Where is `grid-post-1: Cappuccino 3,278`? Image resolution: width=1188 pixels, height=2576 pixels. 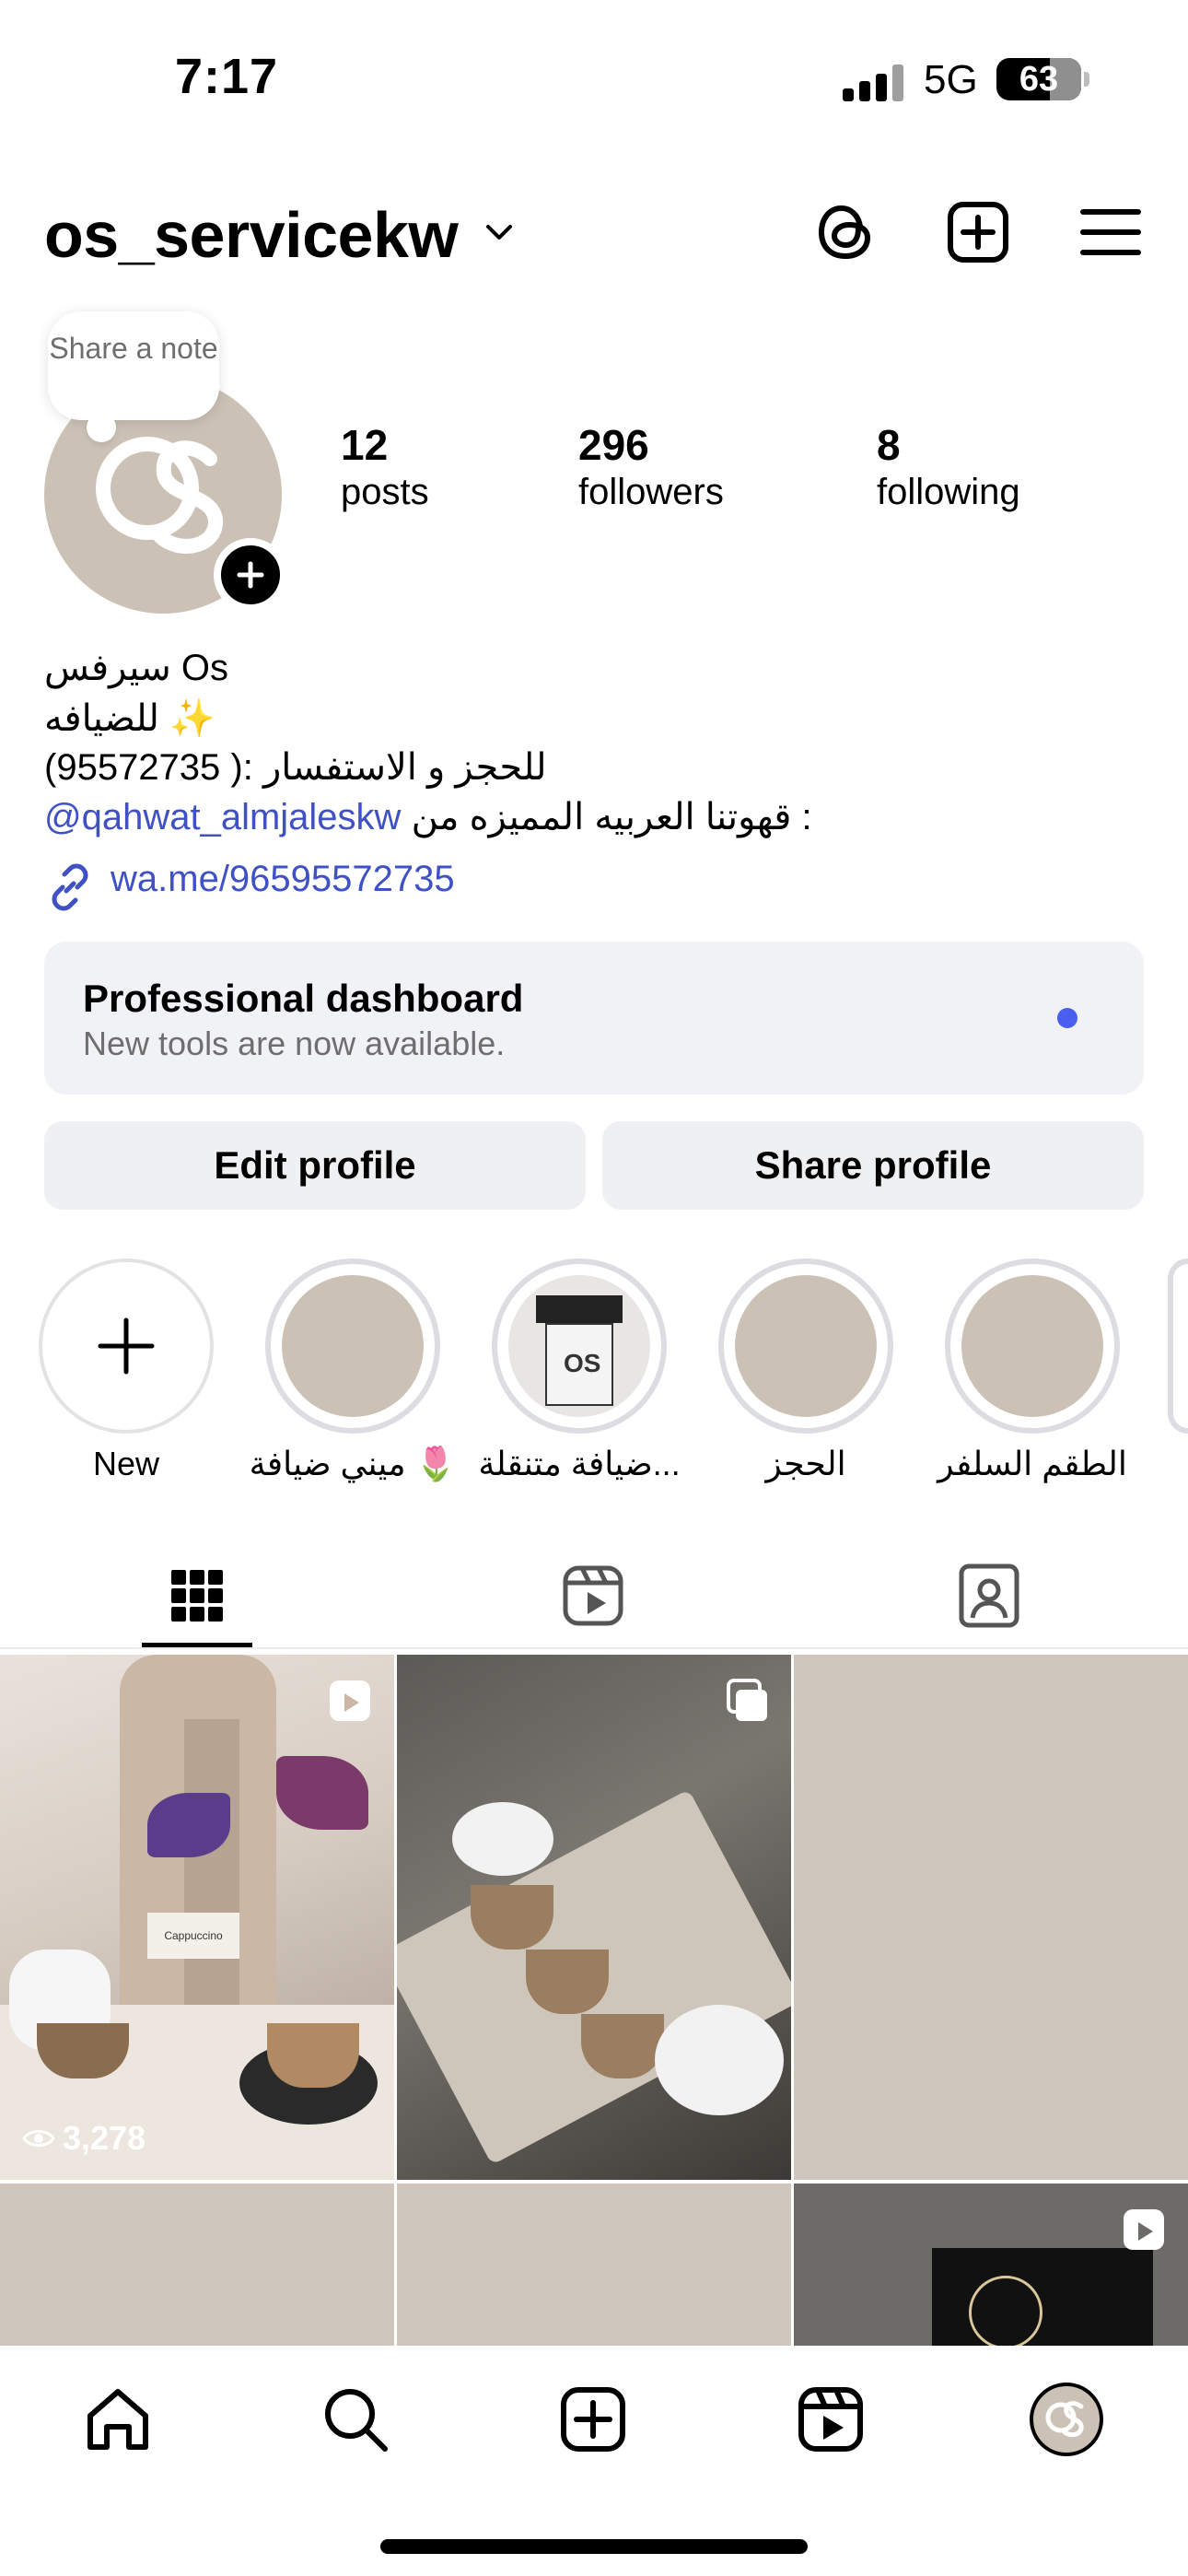 grid-post-1: Cappuccino 3,278 is located at coordinates (197, 1917).